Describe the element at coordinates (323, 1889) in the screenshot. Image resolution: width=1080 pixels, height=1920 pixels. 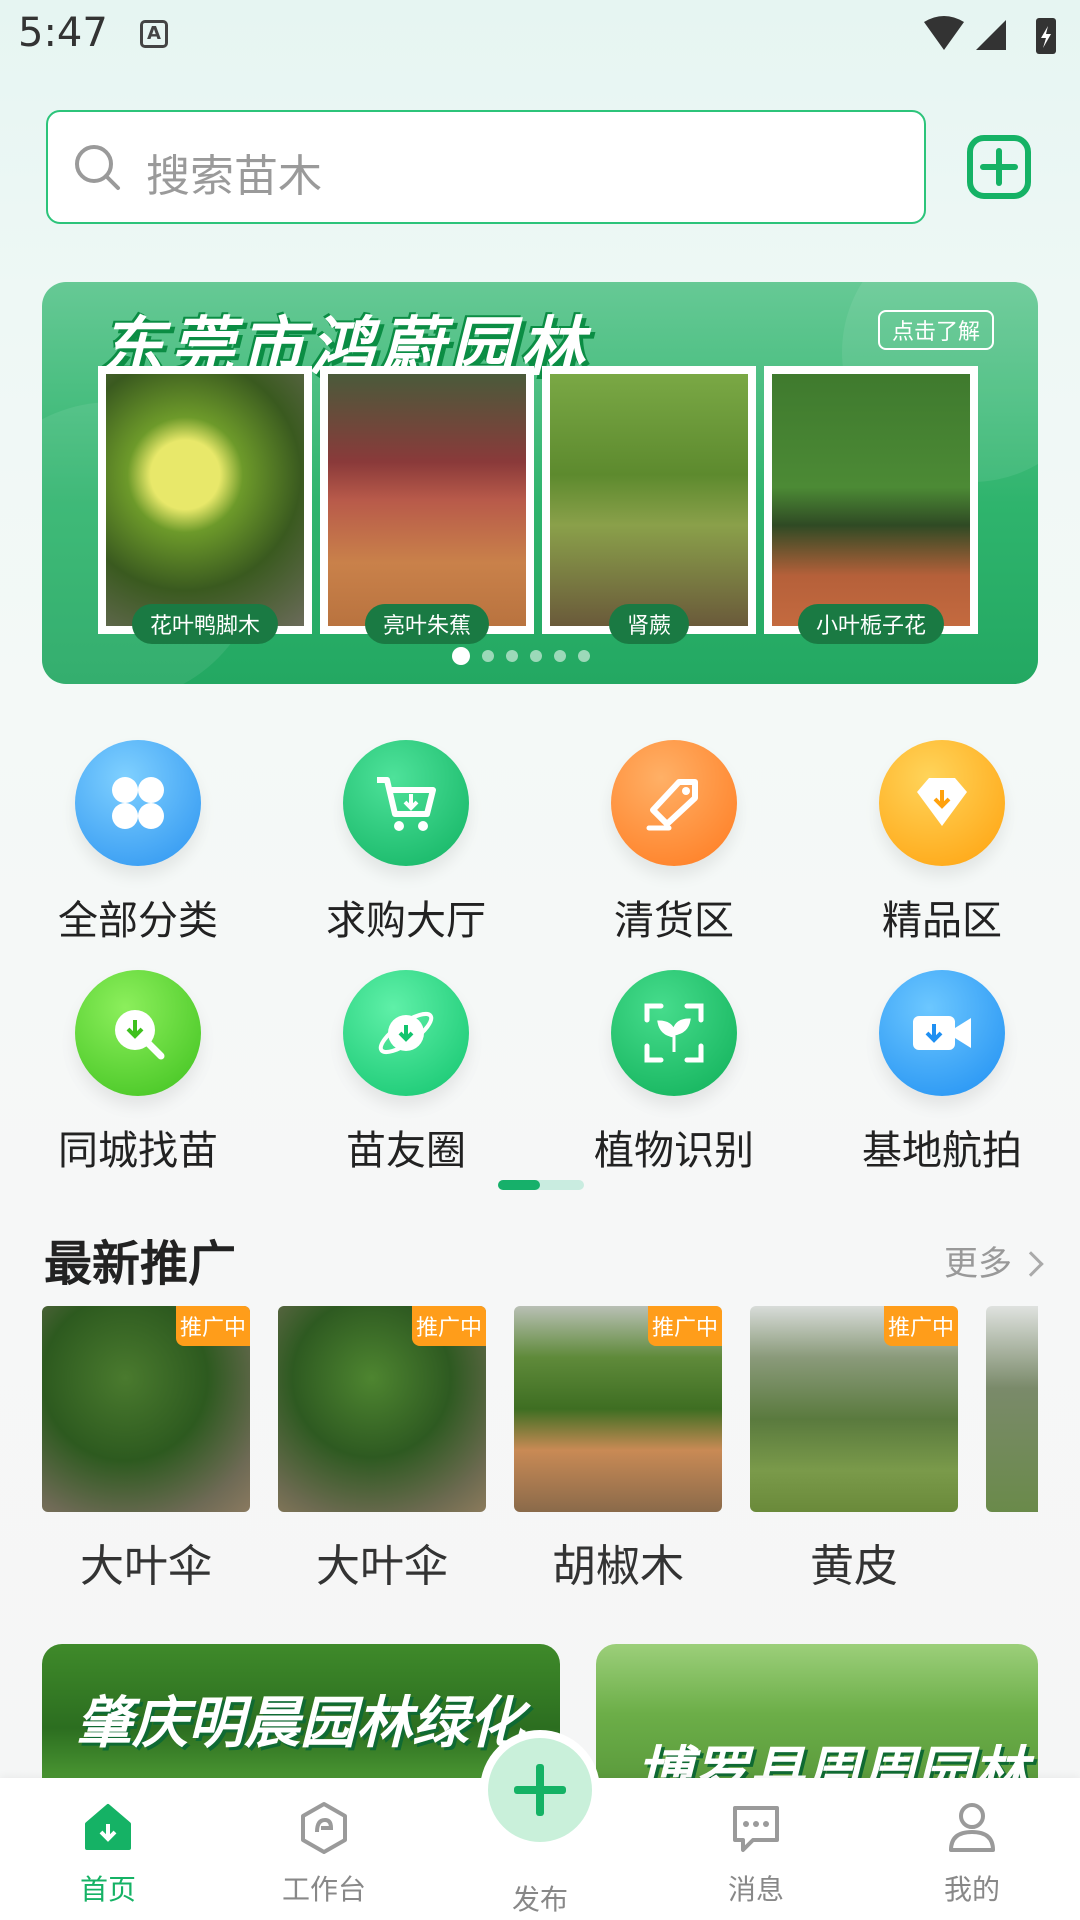
I see `tab-label: 工作台` at that location.